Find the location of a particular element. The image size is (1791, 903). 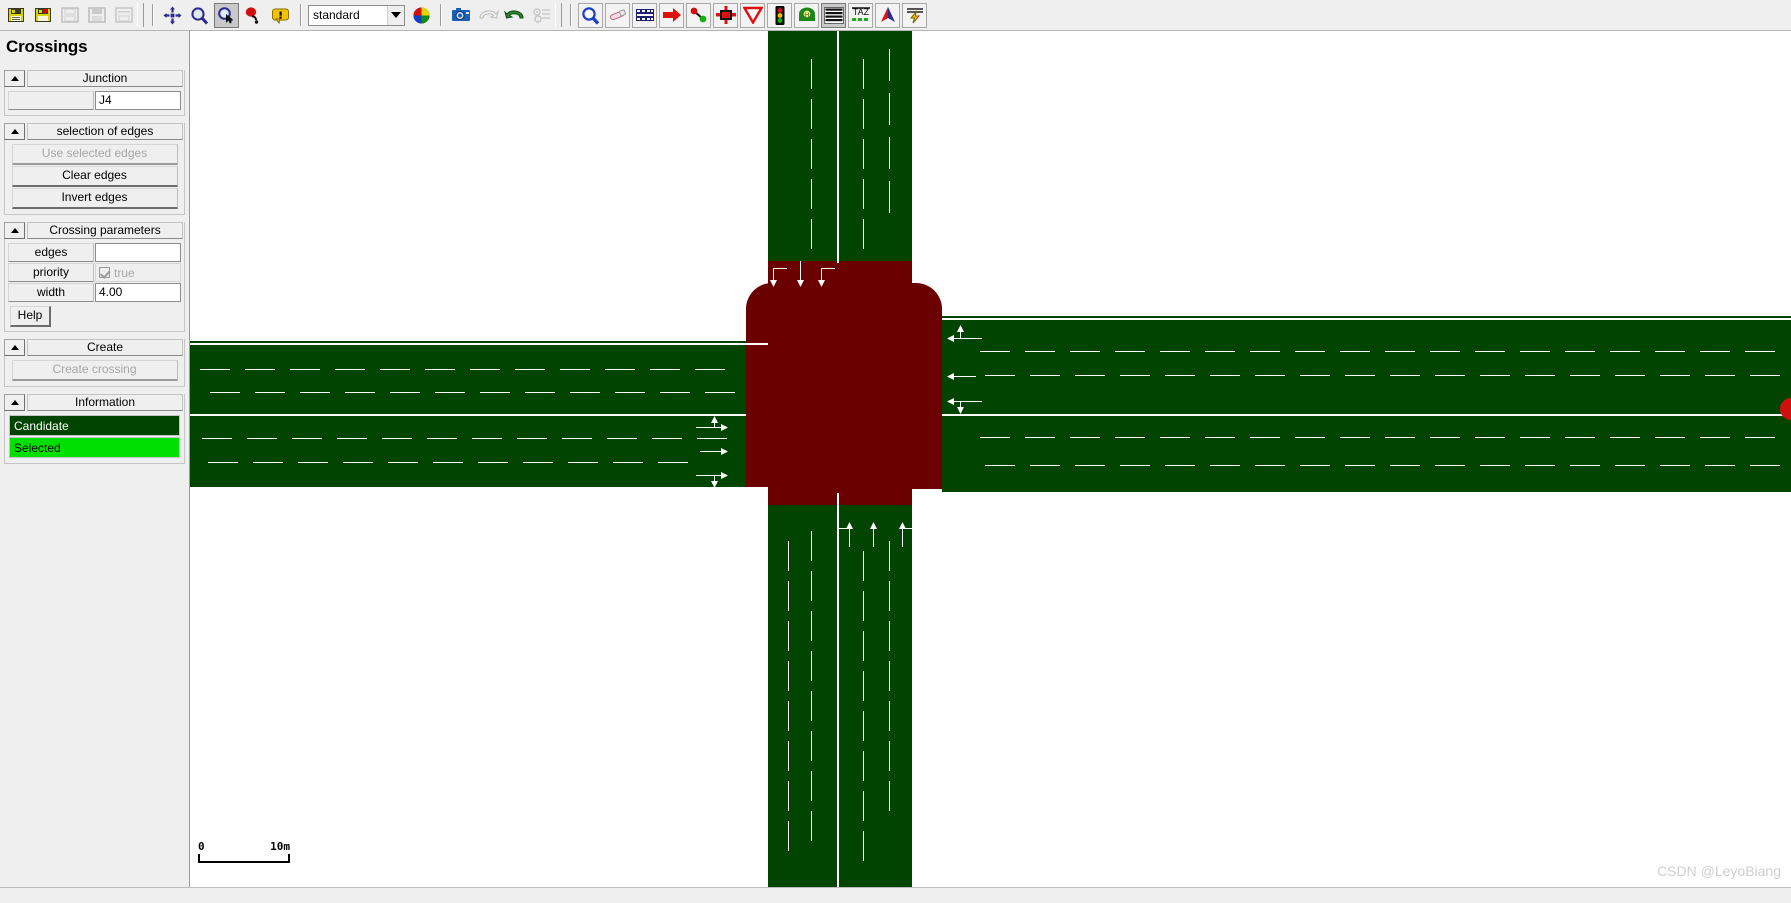

watermark: CSDN @LeyoBiang is located at coordinates (1719, 871).